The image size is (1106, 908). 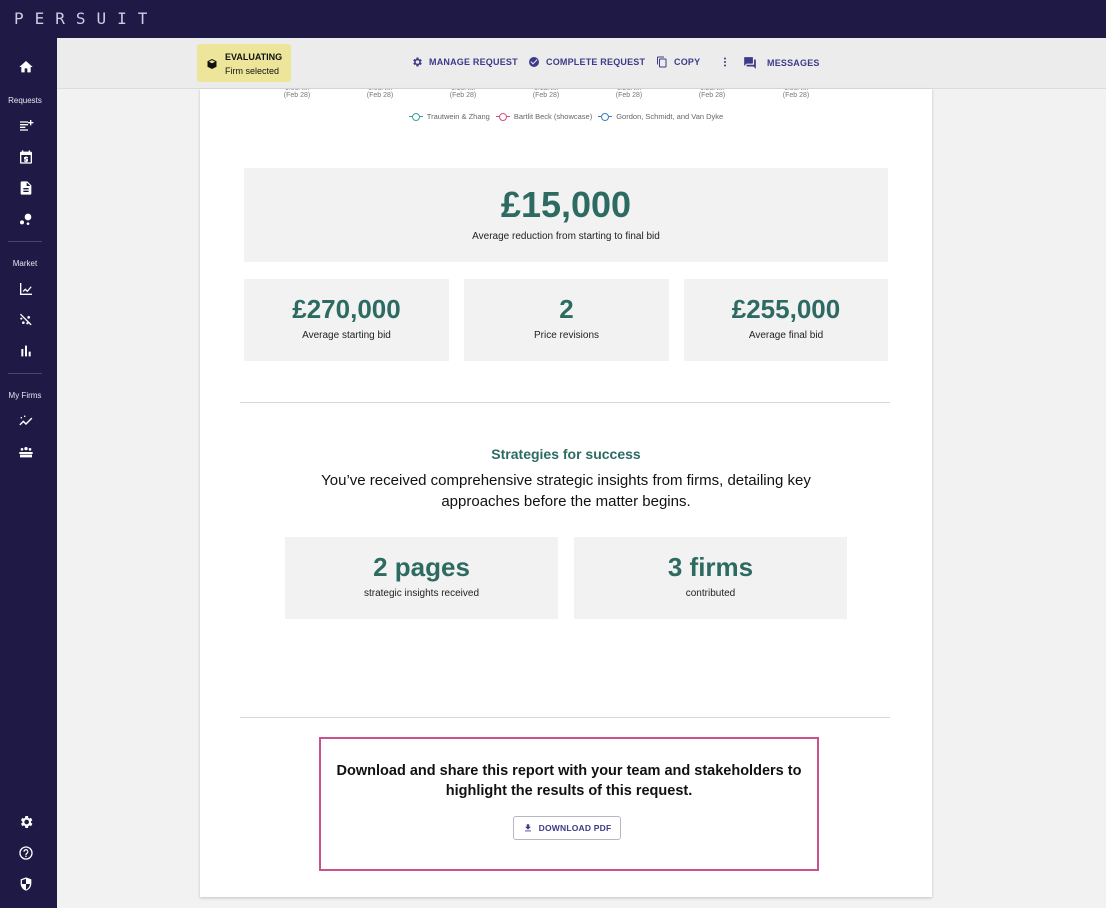 I want to click on x-tick: 6:10AM(Feb 28), so click(x=463, y=94).